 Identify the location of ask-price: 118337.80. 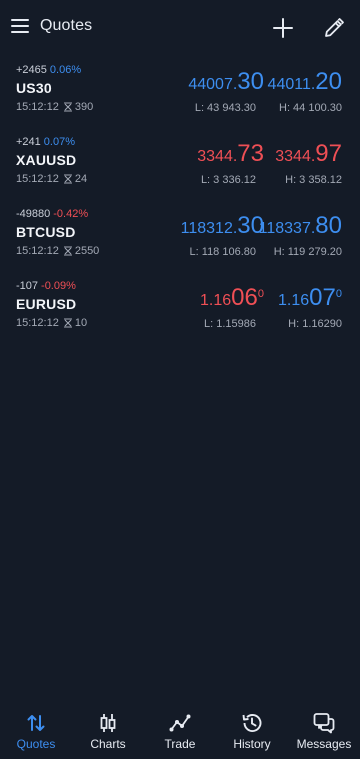
(300, 228).